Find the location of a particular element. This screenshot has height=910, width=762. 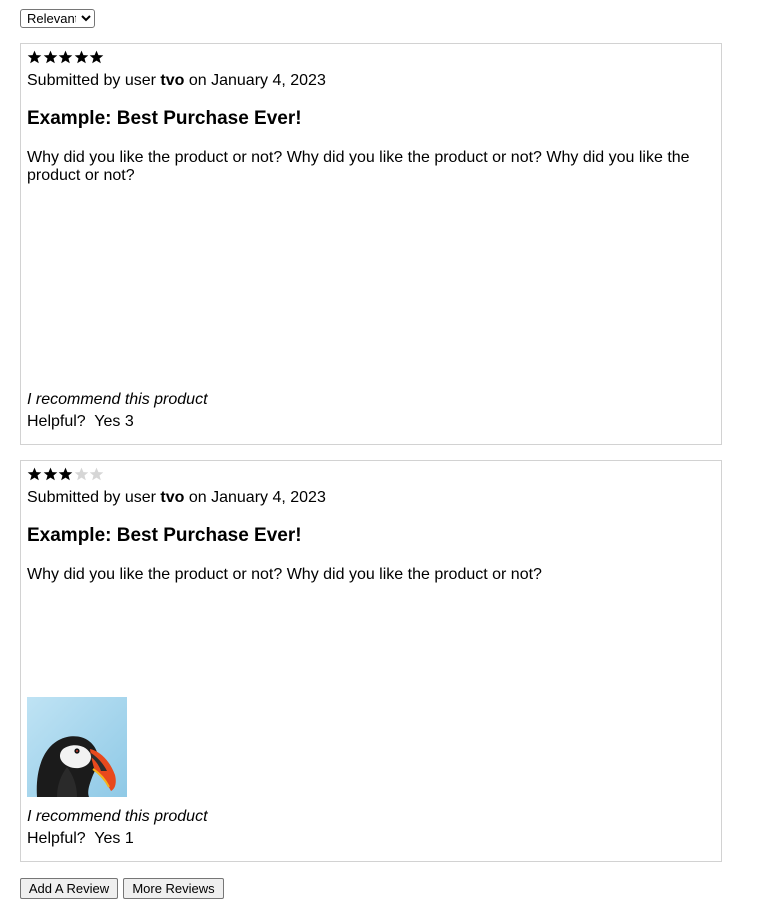

puffin-photo is located at coordinates (77, 747).